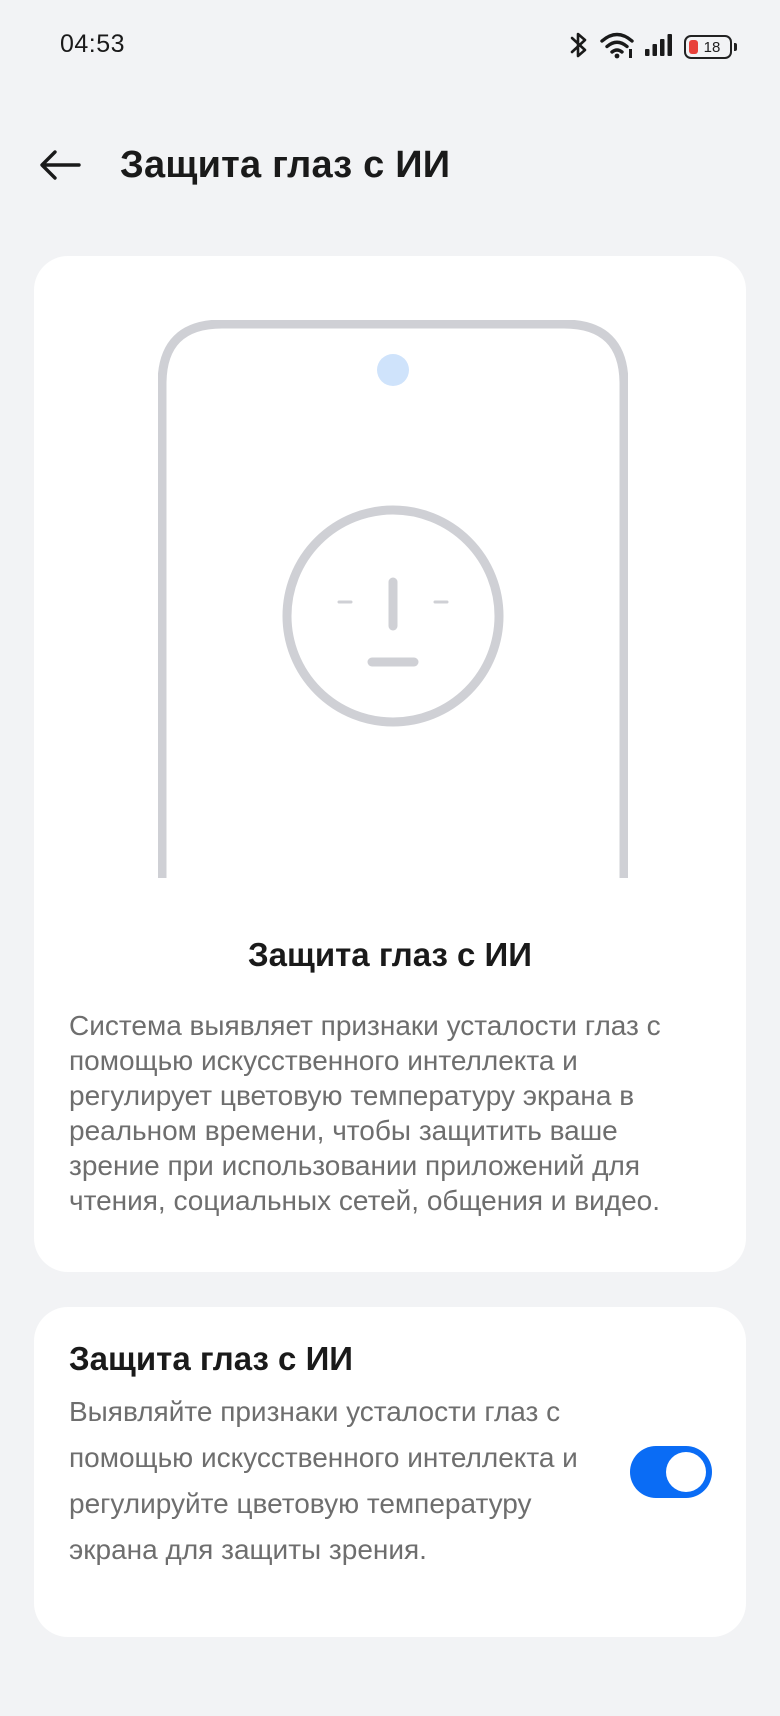 The height and width of the screenshot is (1716, 780). I want to click on app-header: Защита глаз с ИИ, so click(390, 170).